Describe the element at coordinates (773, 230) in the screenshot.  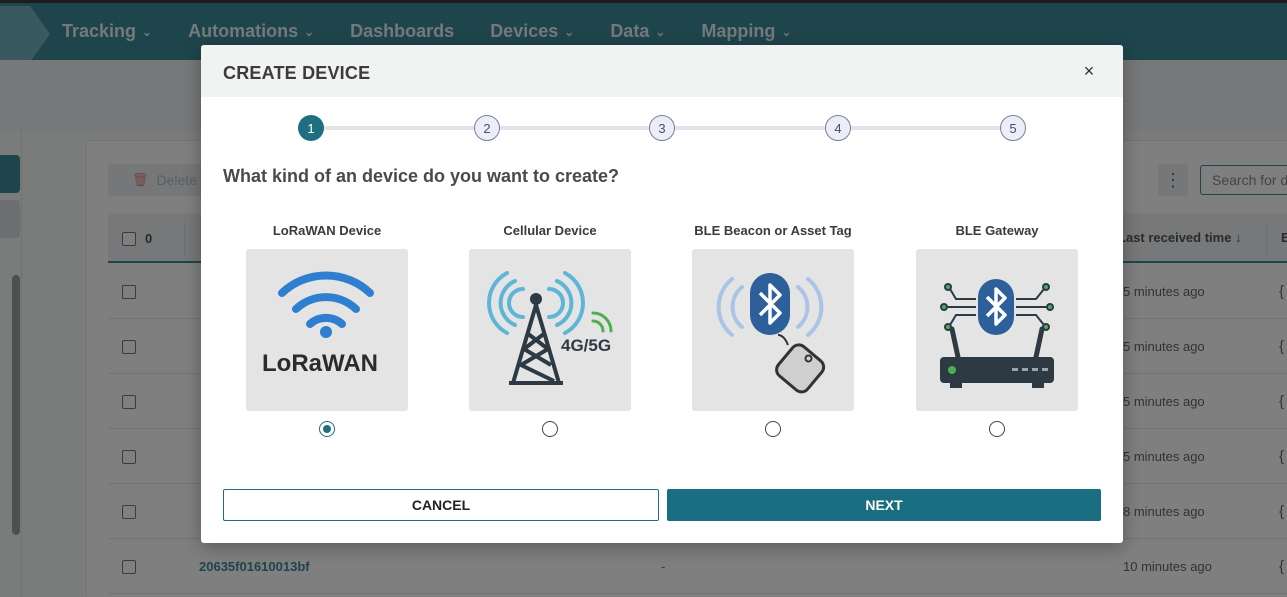
I see `option-label: BLE Beacon or Asset Tag` at that location.